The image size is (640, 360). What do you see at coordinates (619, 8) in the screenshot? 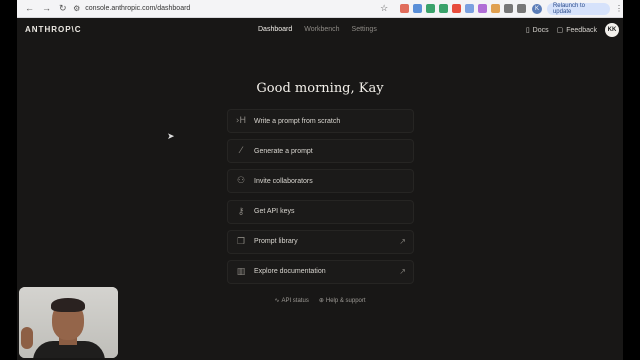
I see `browser-menu-icon: ⋮` at bounding box center [619, 8].